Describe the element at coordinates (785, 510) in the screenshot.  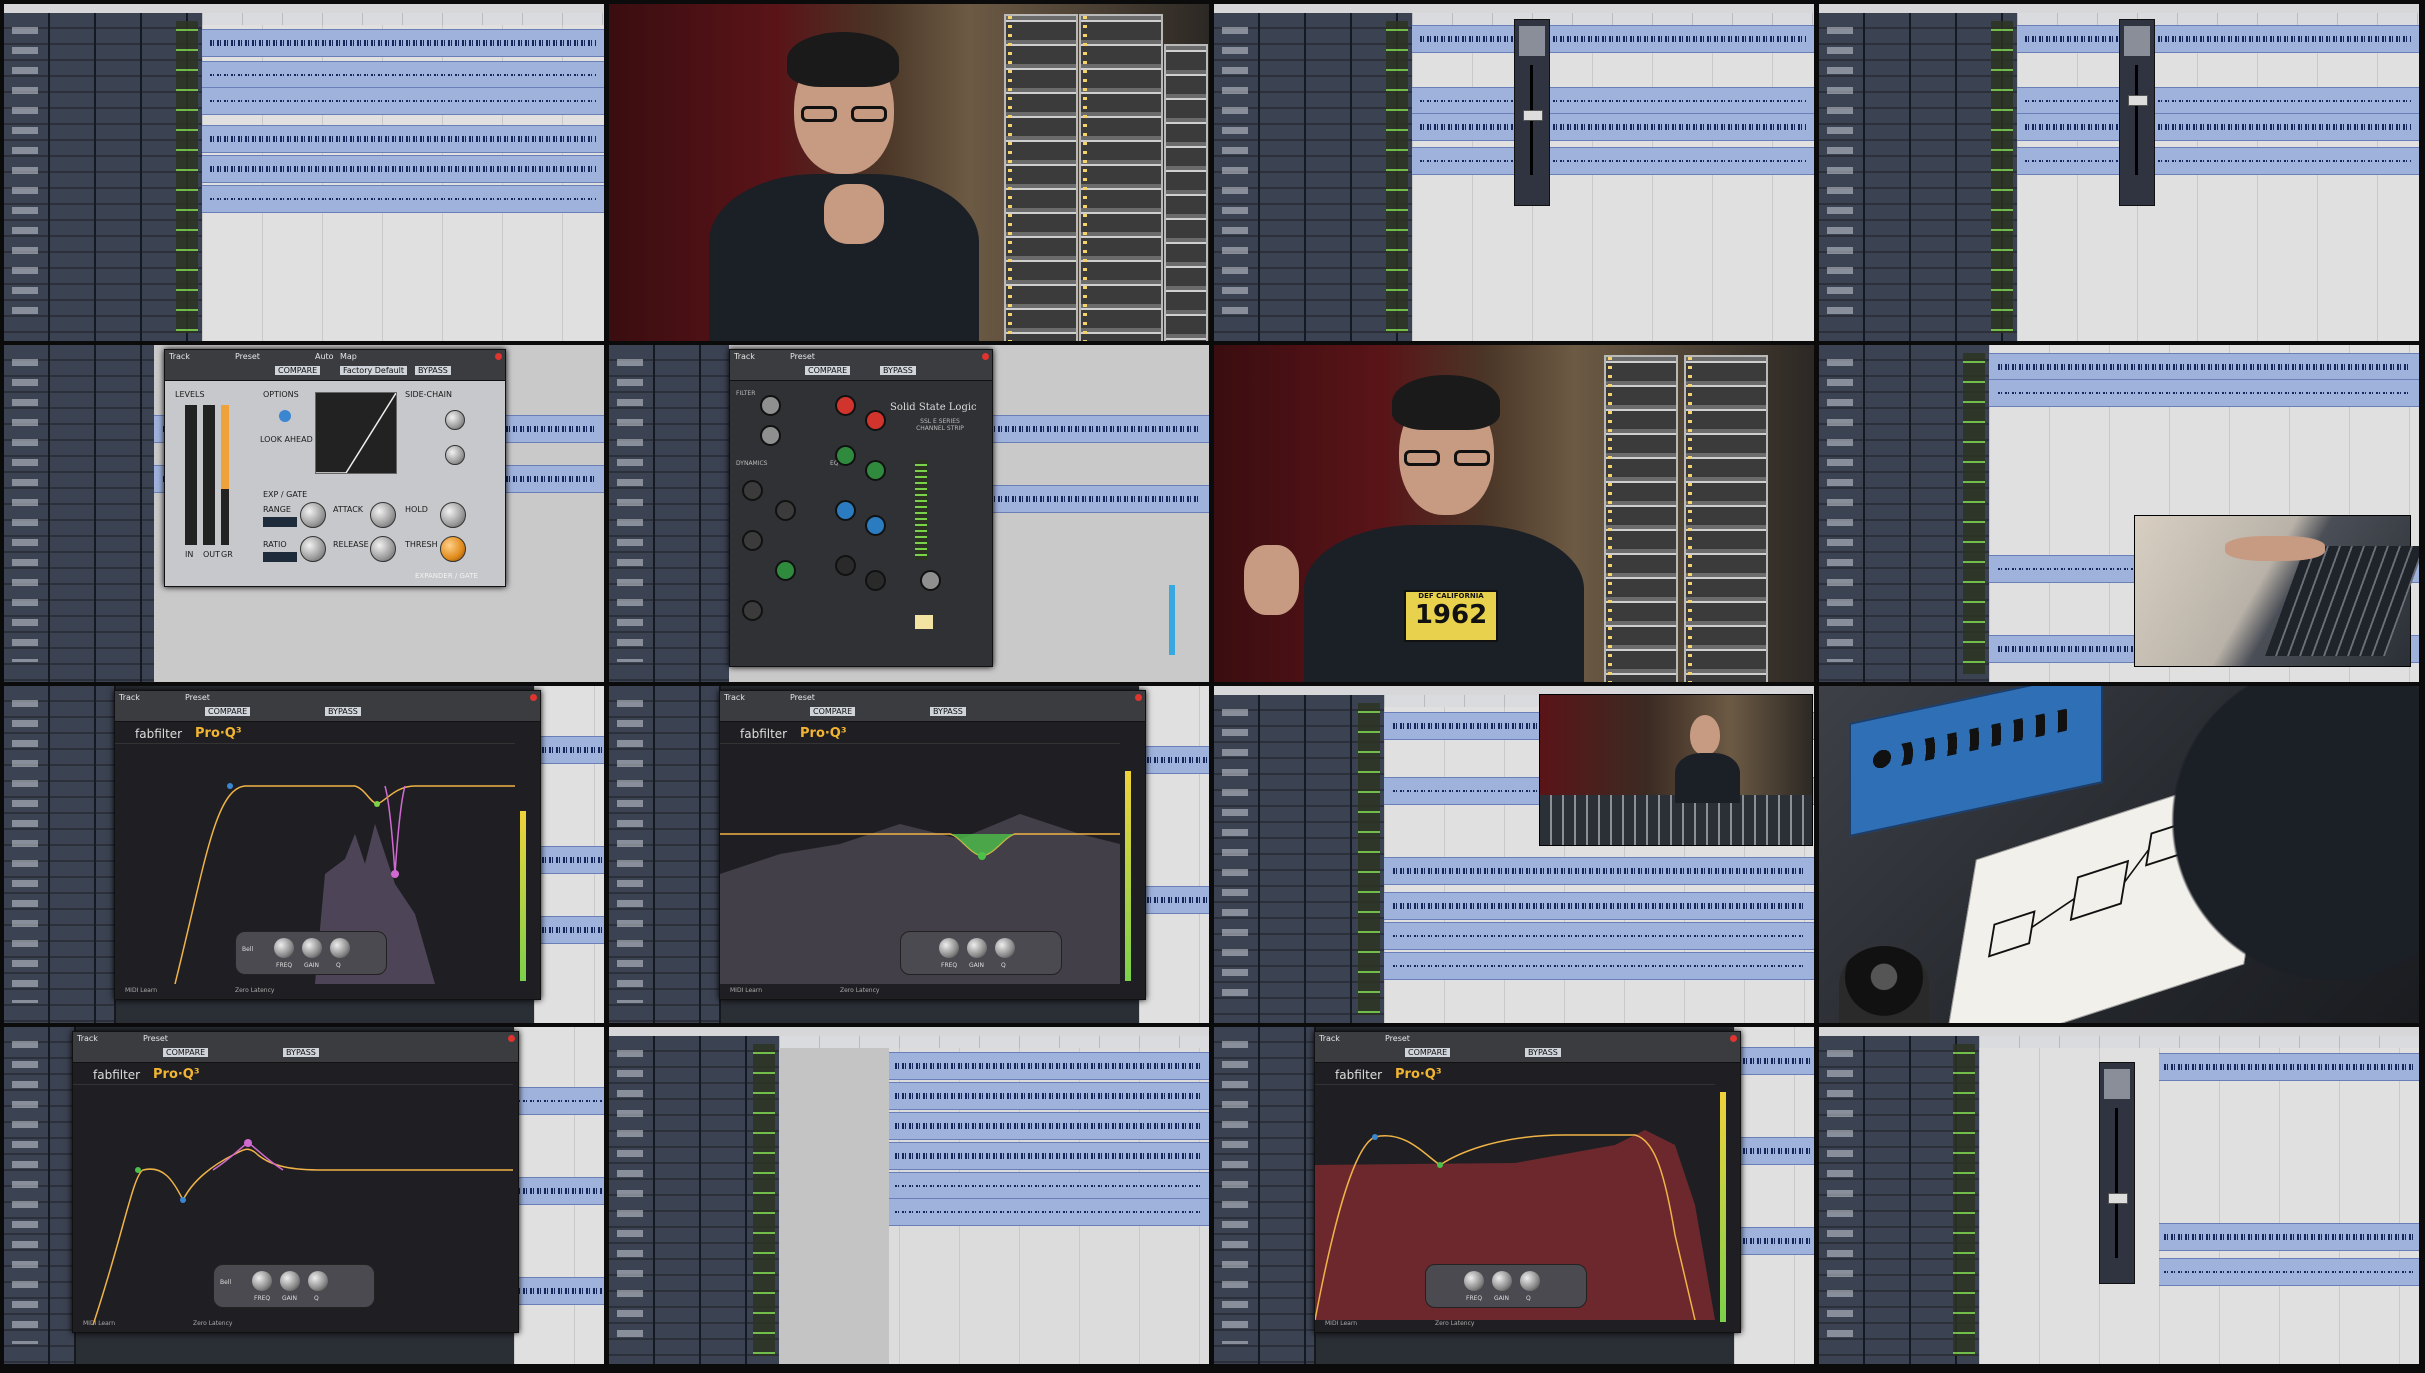
I see `threshold-knob` at that location.